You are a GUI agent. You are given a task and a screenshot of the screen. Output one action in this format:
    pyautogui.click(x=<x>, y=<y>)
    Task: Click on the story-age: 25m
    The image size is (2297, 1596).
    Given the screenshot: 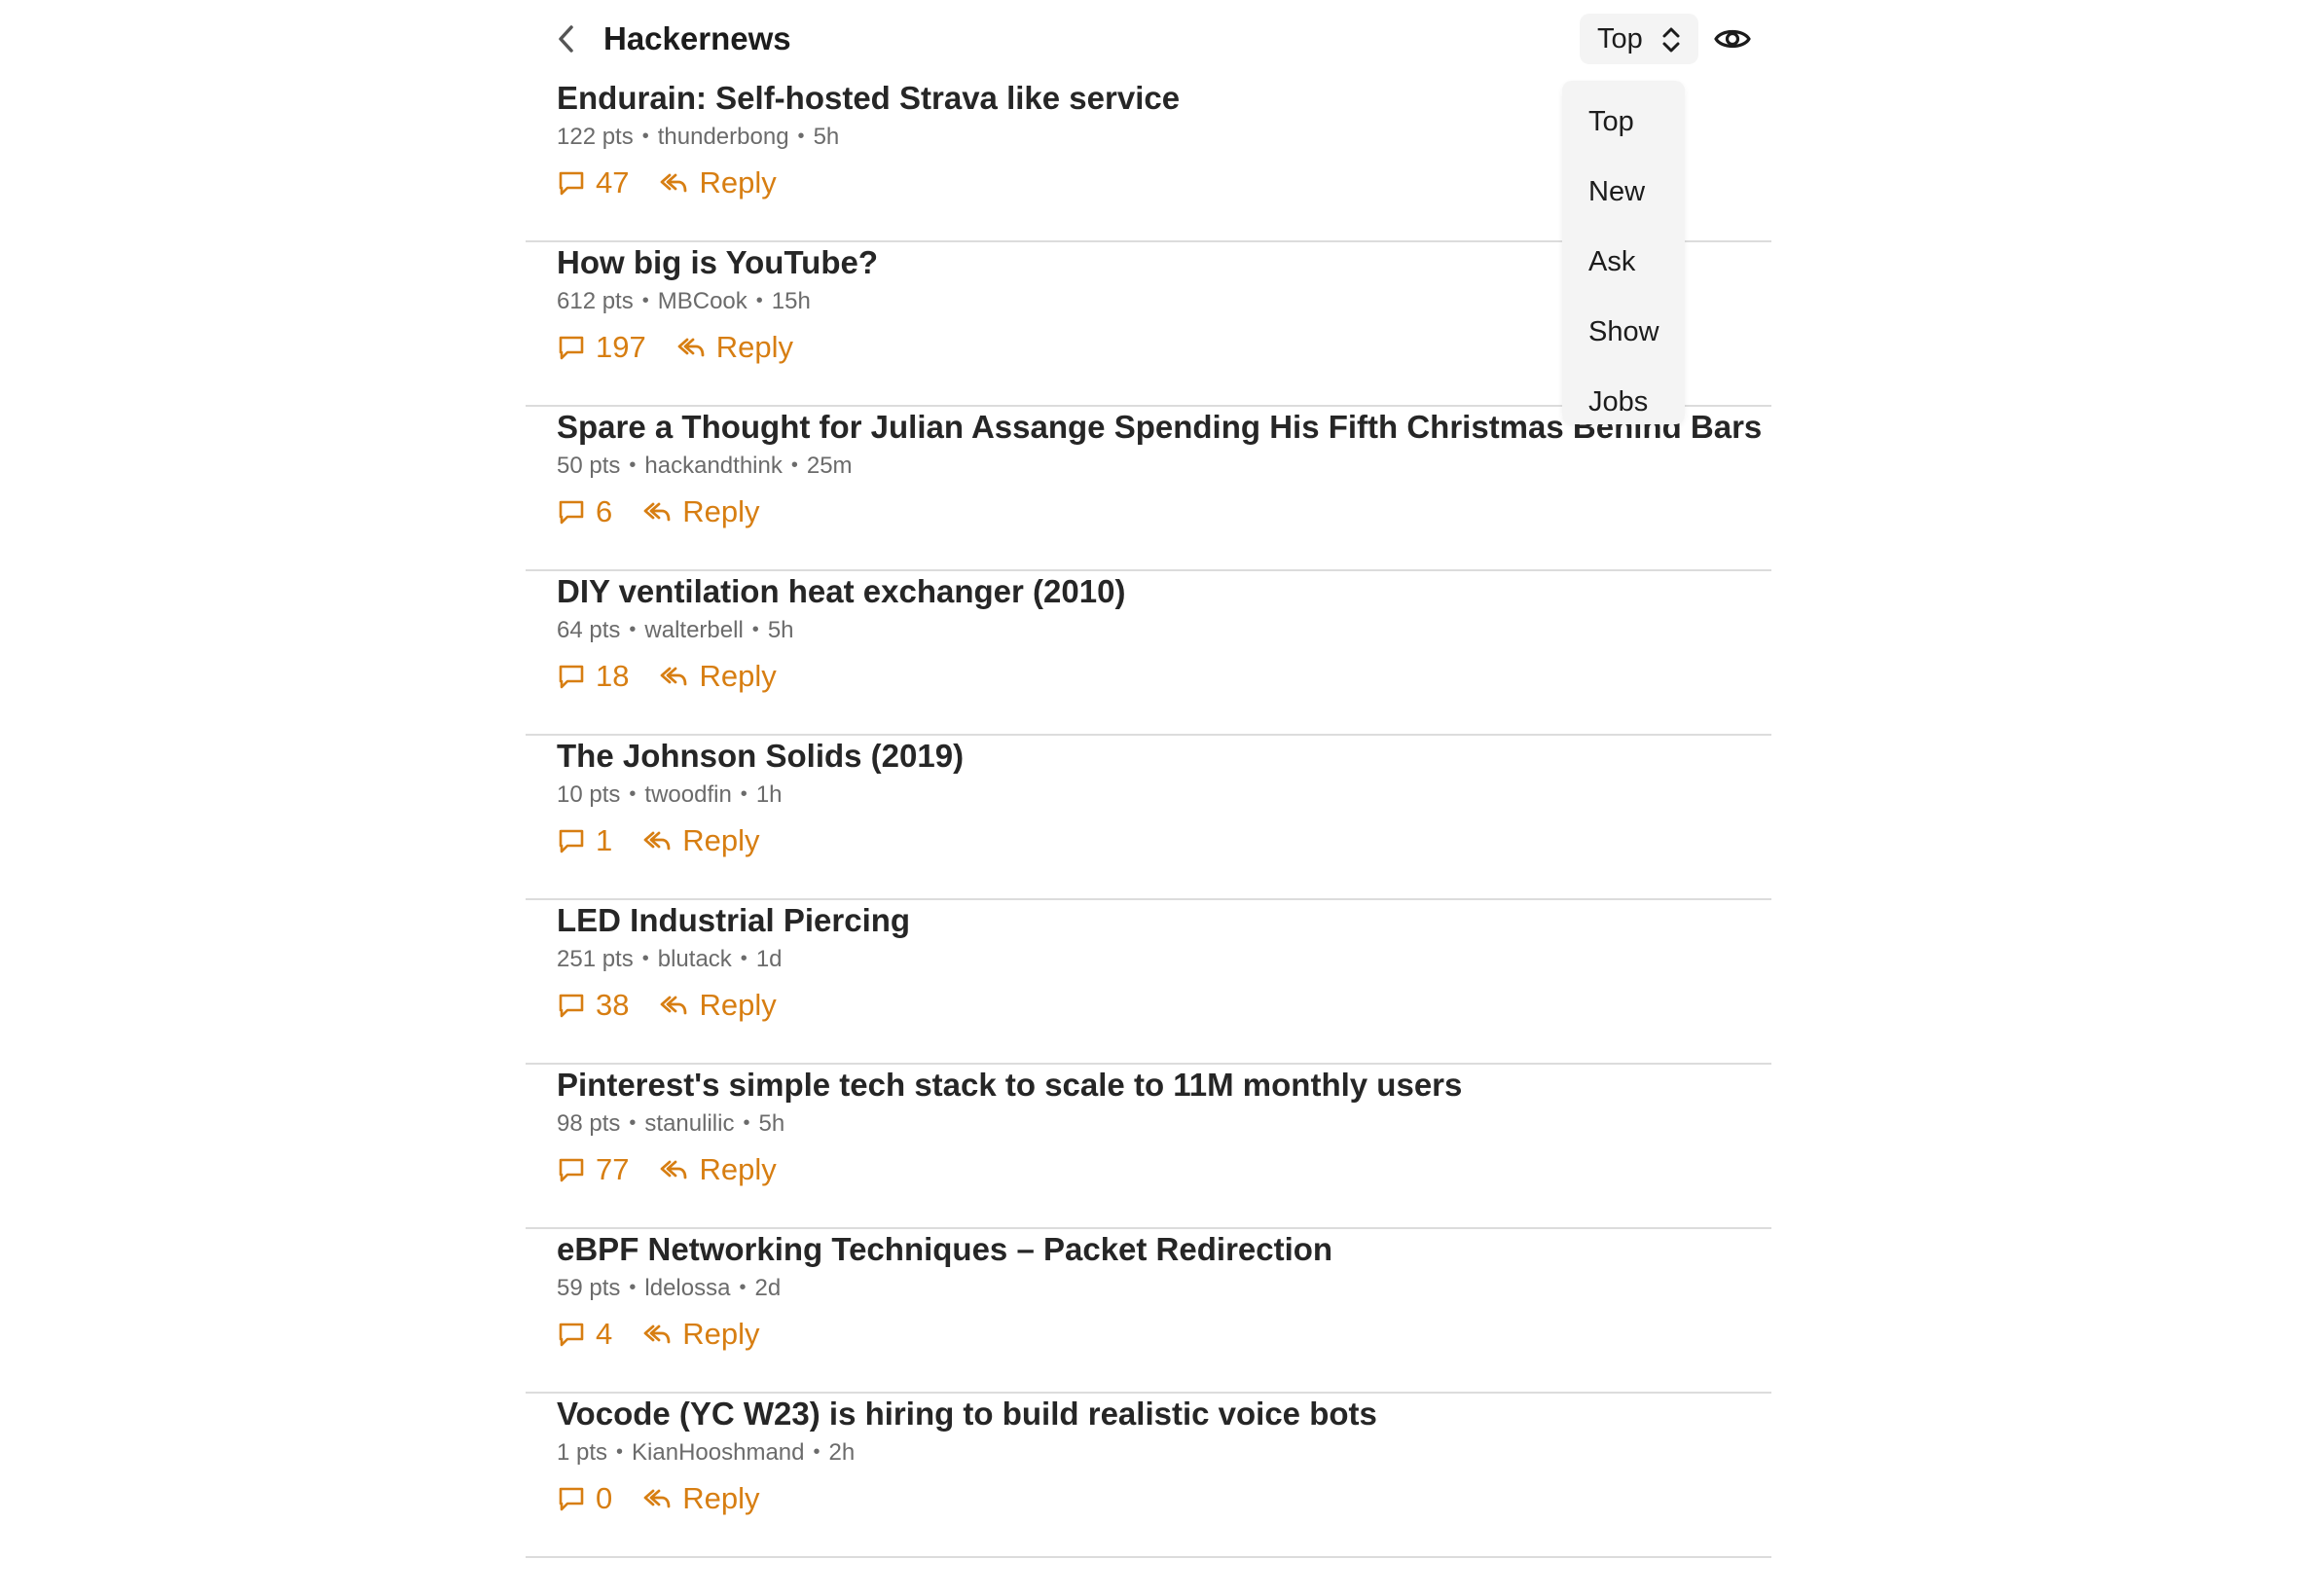 What is the action you would take?
    pyautogui.click(x=829, y=466)
    